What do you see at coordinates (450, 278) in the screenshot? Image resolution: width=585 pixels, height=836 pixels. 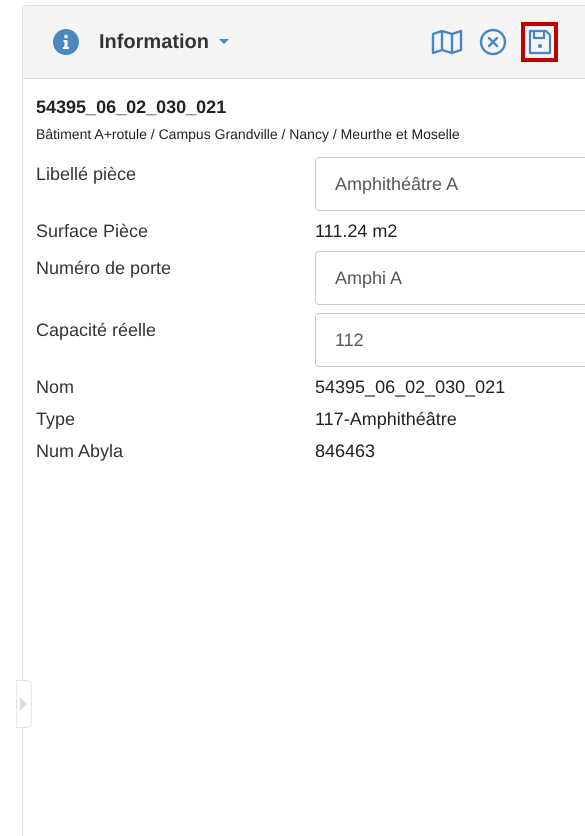 I see `text-input-field: Amphi A` at bounding box center [450, 278].